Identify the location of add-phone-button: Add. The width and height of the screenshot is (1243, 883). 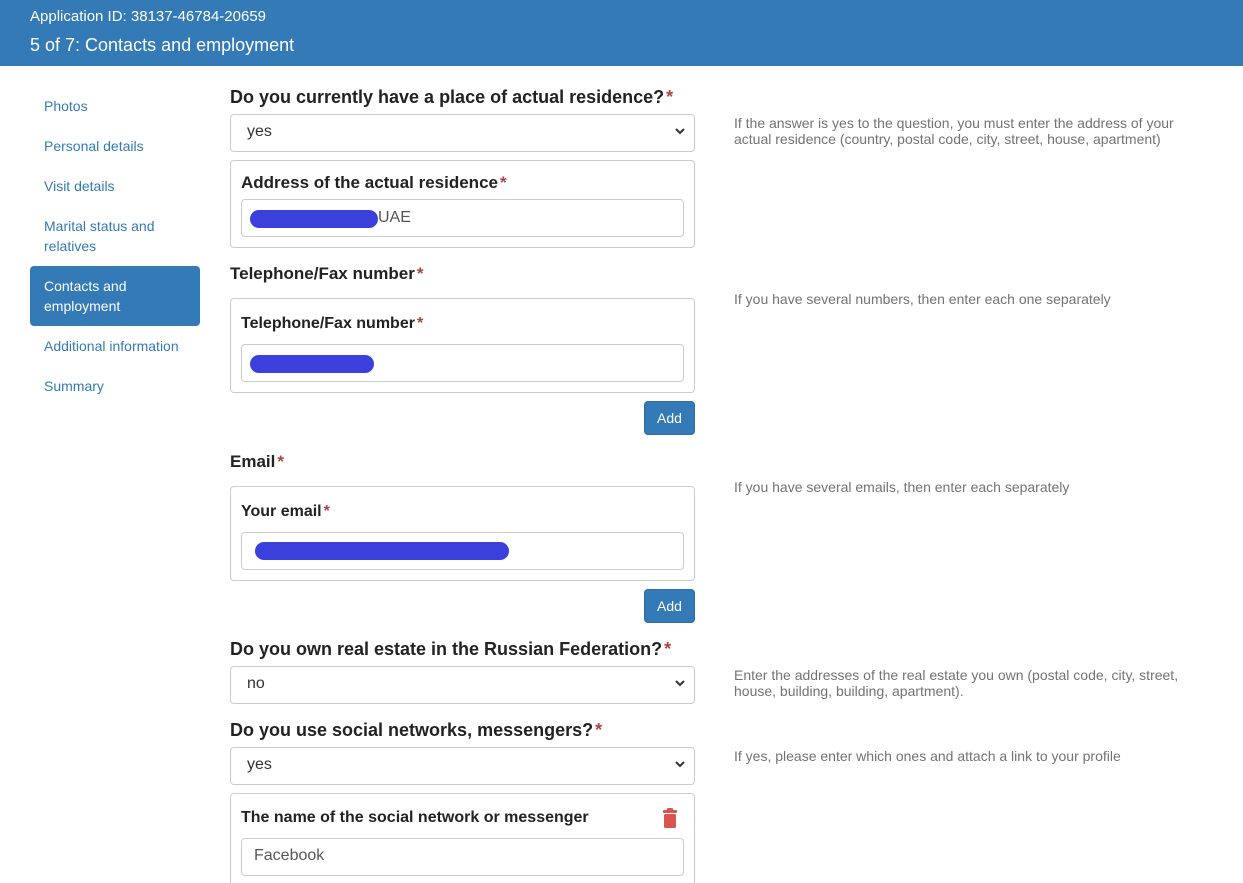
(669, 418).